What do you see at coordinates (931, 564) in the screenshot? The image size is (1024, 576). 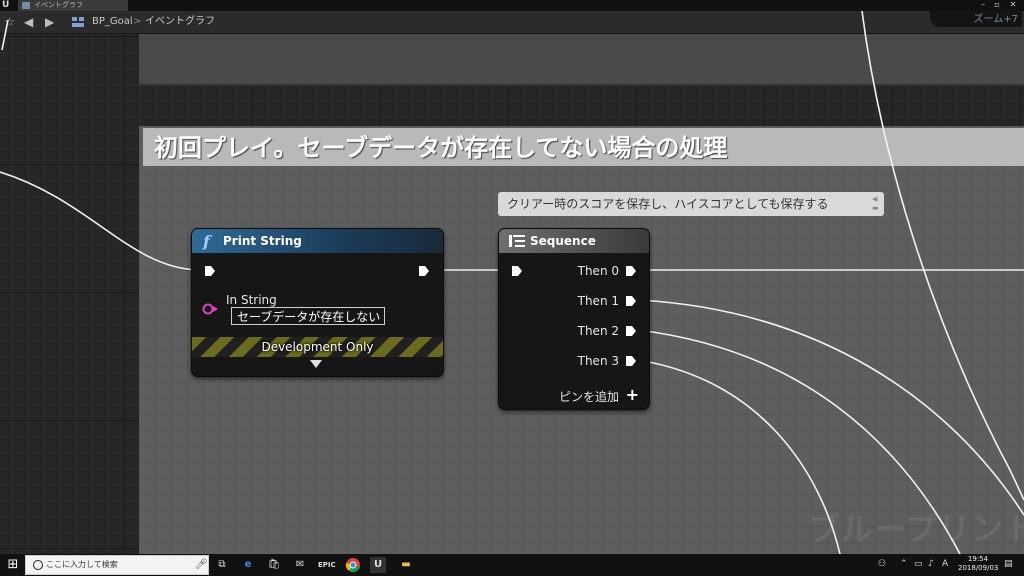 I see `volume-icon: ♪` at bounding box center [931, 564].